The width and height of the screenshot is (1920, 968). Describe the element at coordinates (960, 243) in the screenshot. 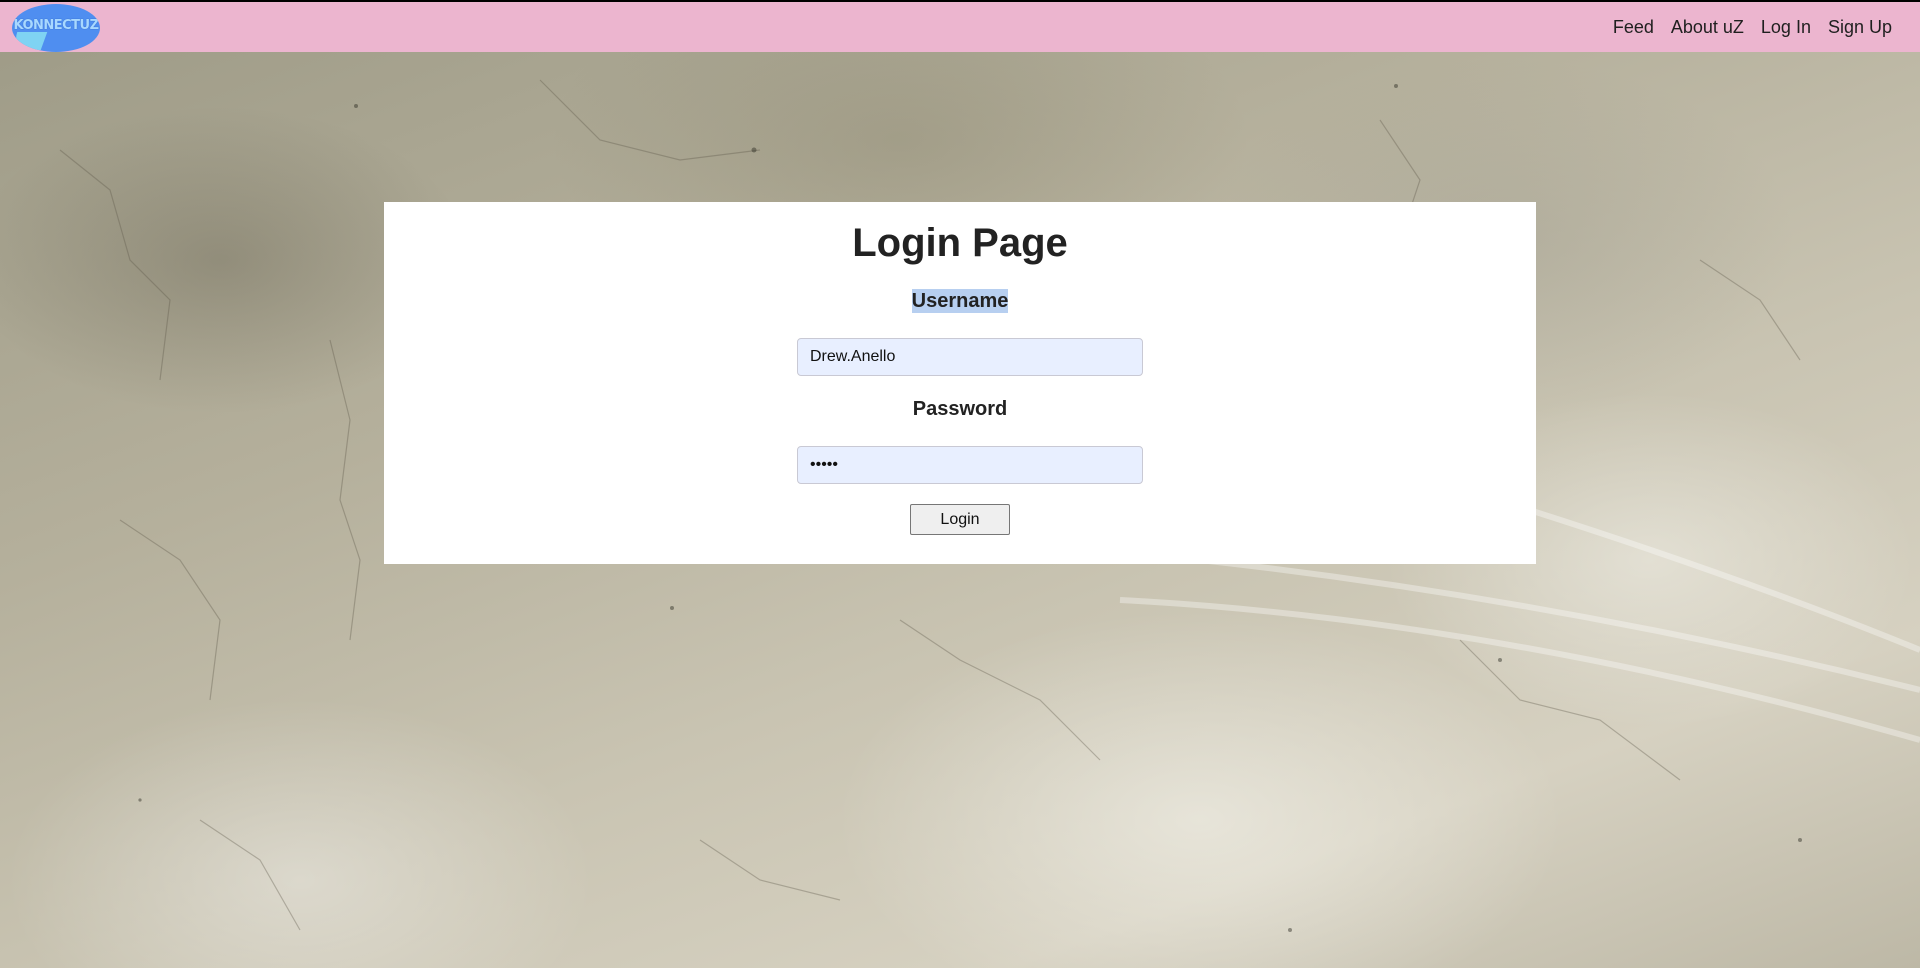

I see `page-title: Login Page` at that location.